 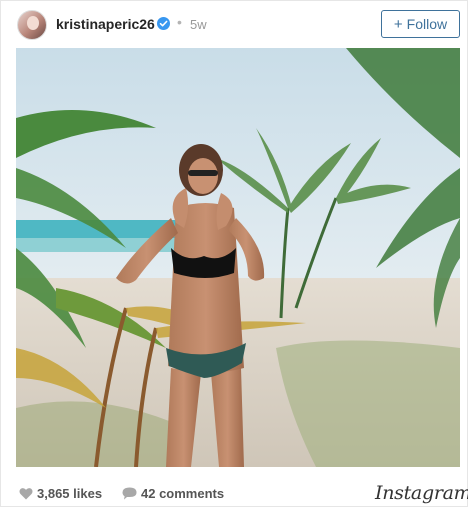 I want to click on instagram-logo: Instagram, so click(x=421, y=493).